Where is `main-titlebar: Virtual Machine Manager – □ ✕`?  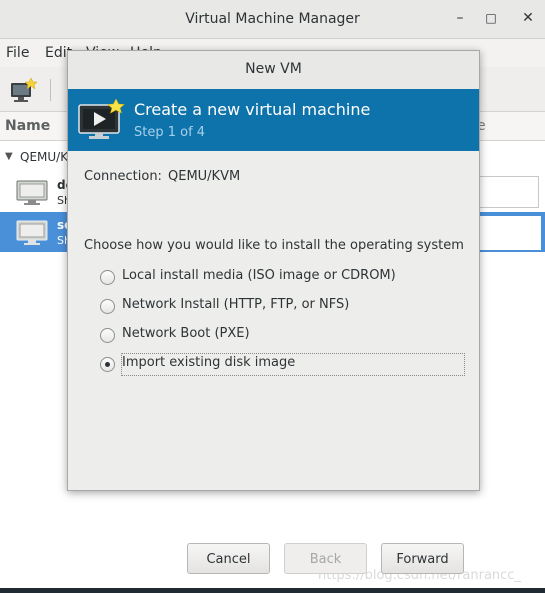 main-titlebar: Virtual Machine Manager – □ ✕ is located at coordinates (272, 19).